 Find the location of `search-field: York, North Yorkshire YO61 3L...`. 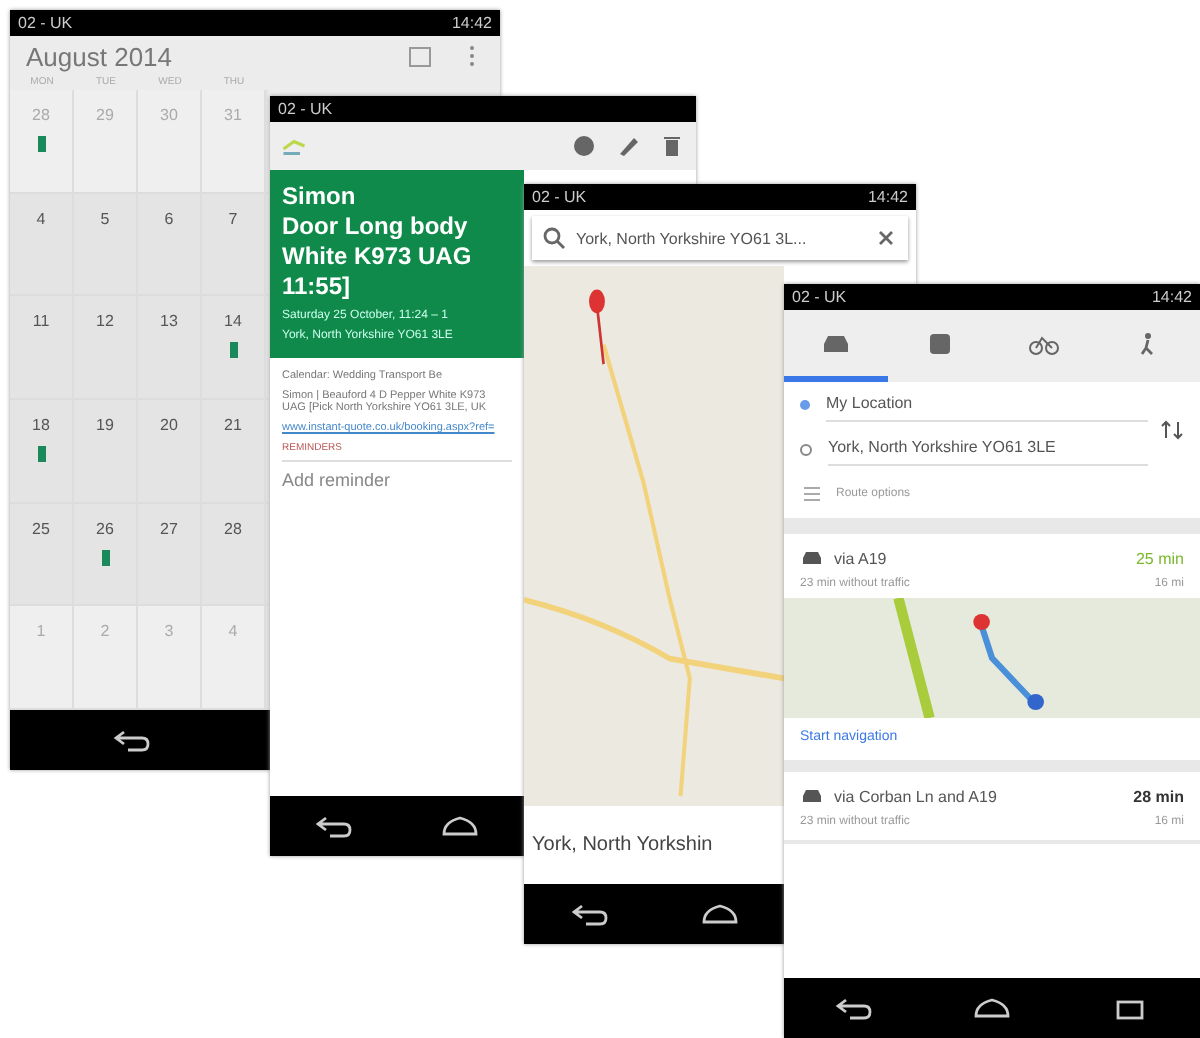

search-field: York, North Yorkshire YO61 3L... is located at coordinates (720, 238).